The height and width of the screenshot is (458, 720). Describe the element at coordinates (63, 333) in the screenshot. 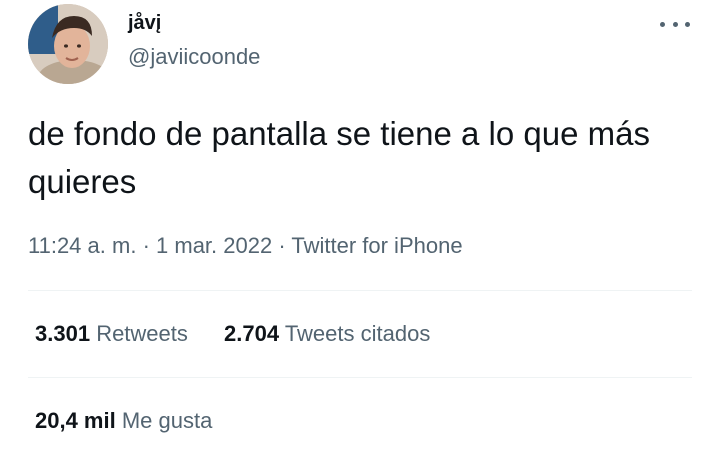

I see `retweets-count: 3.301` at that location.